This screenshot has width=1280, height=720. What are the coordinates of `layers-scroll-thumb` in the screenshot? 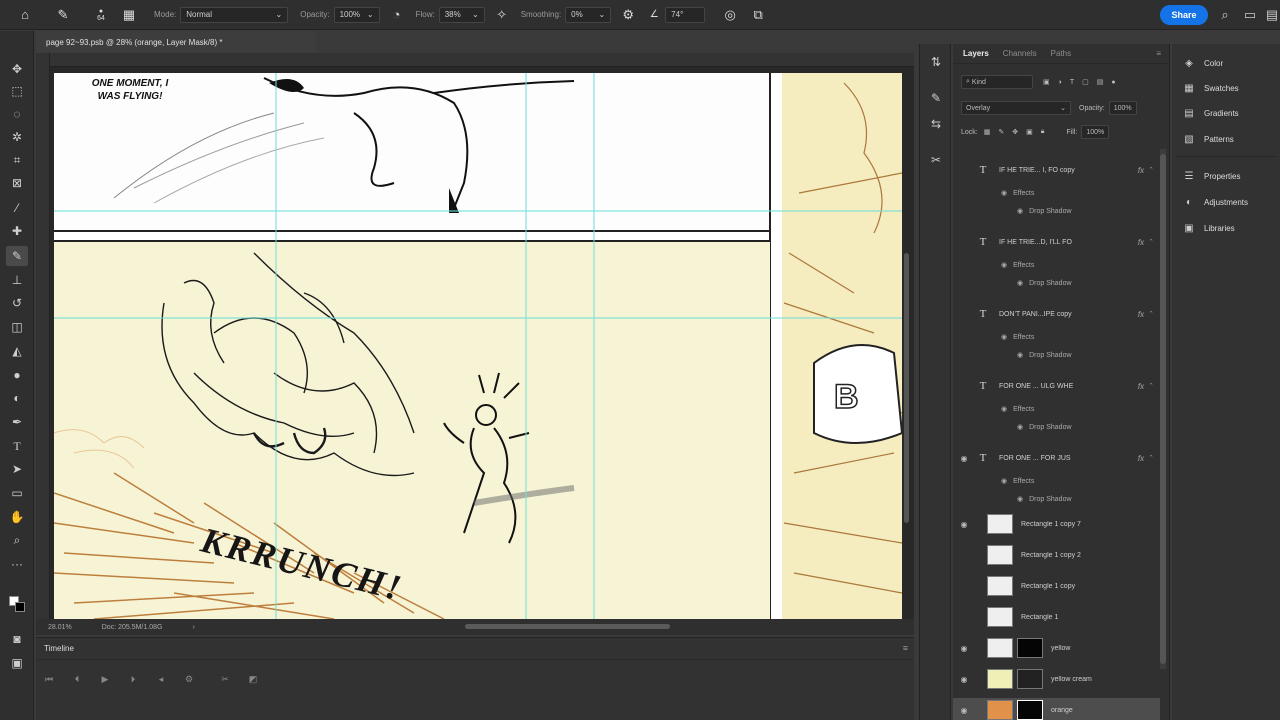 It's located at (1163, 409).